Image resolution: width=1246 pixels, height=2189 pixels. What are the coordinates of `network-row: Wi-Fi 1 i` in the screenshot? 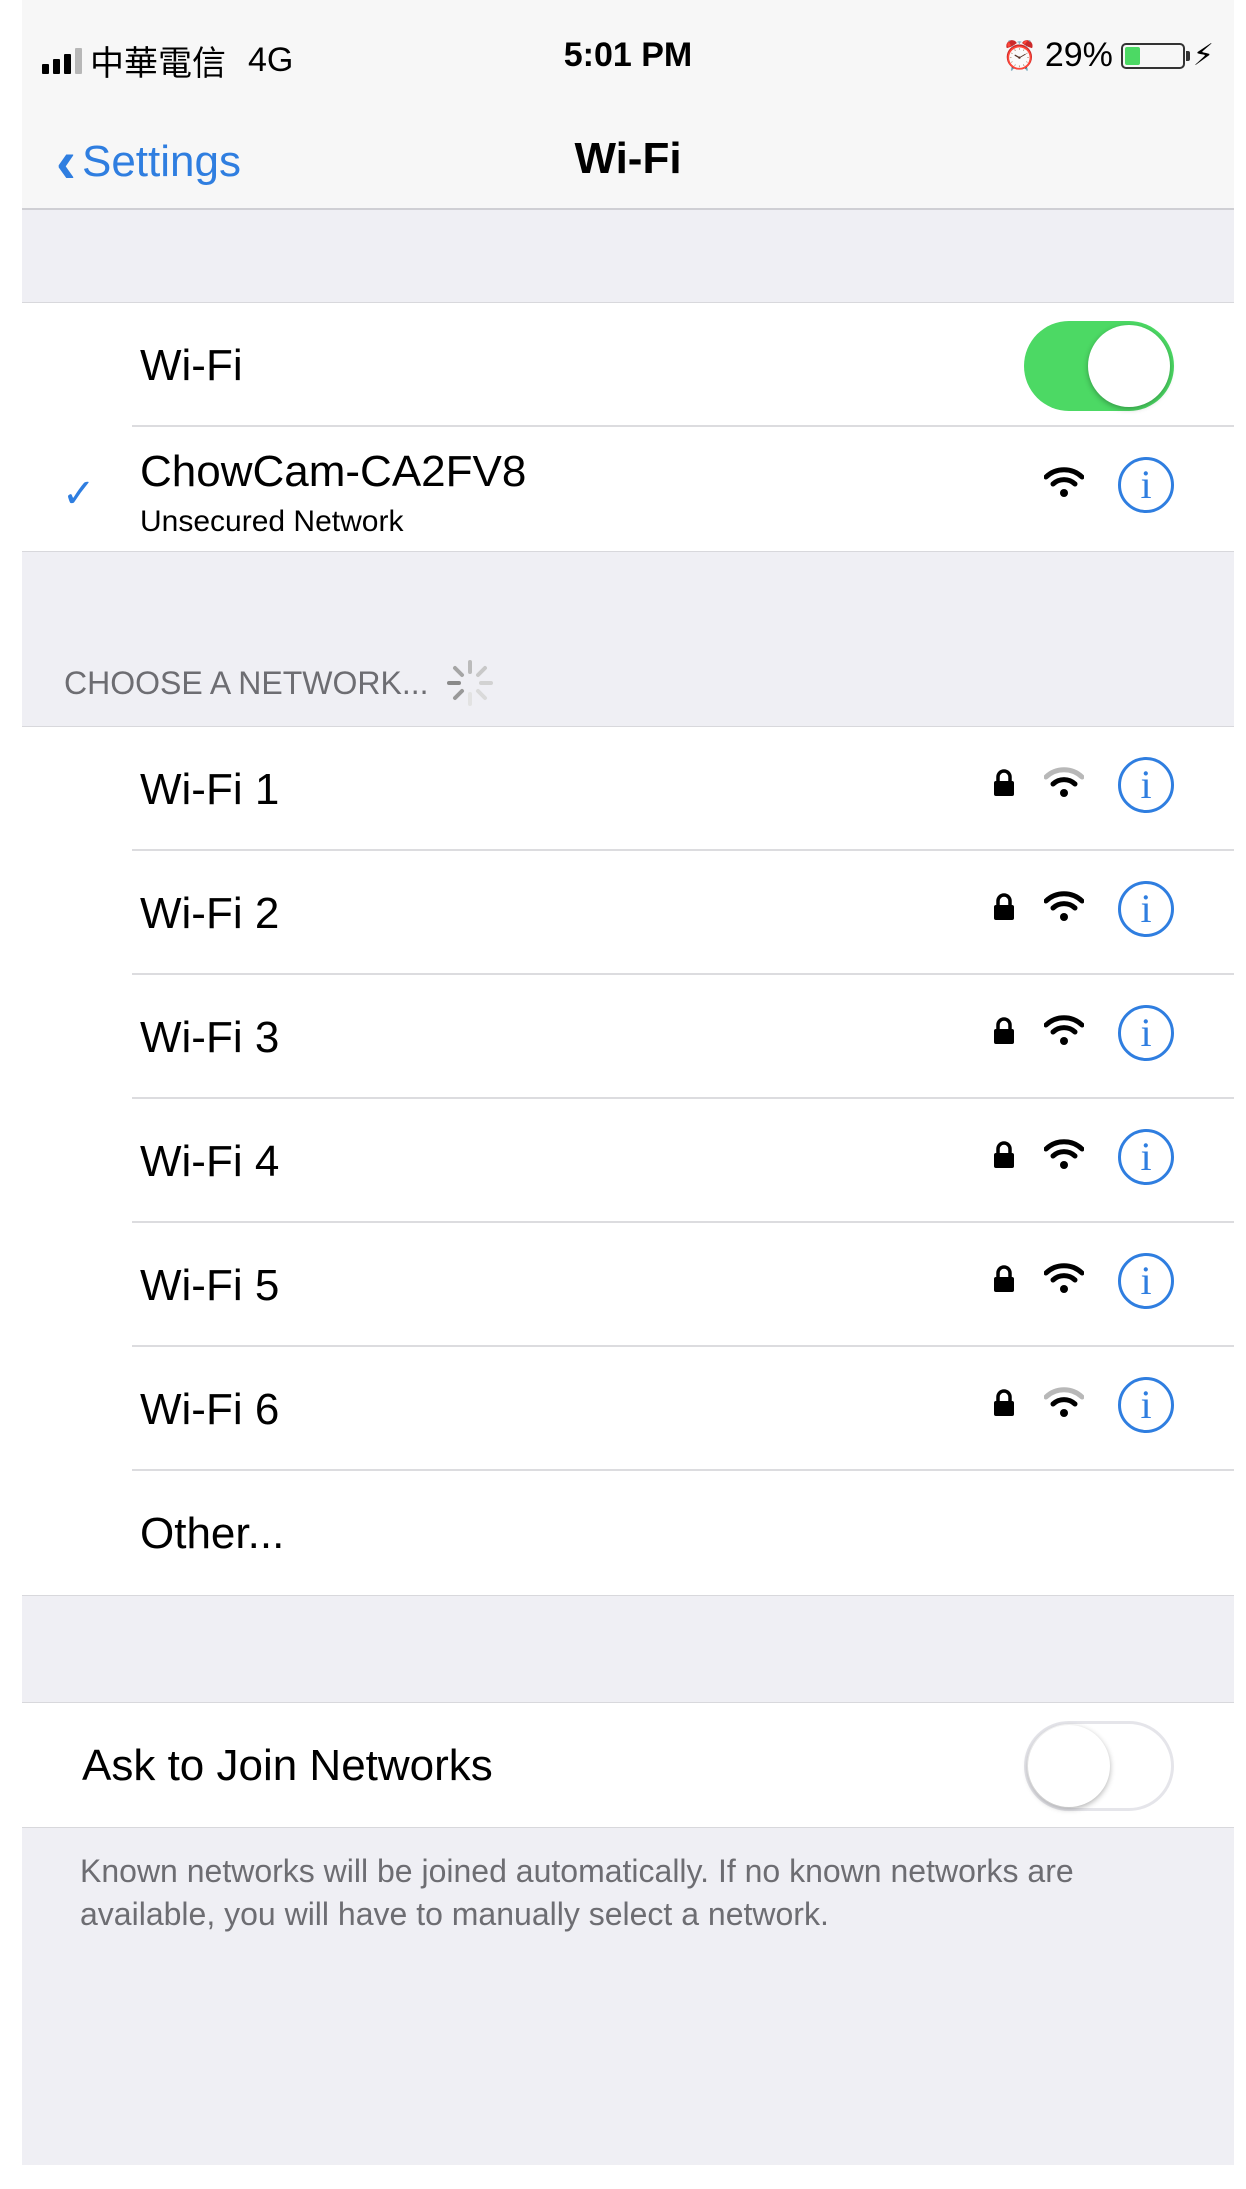 It's located at (628, 789).